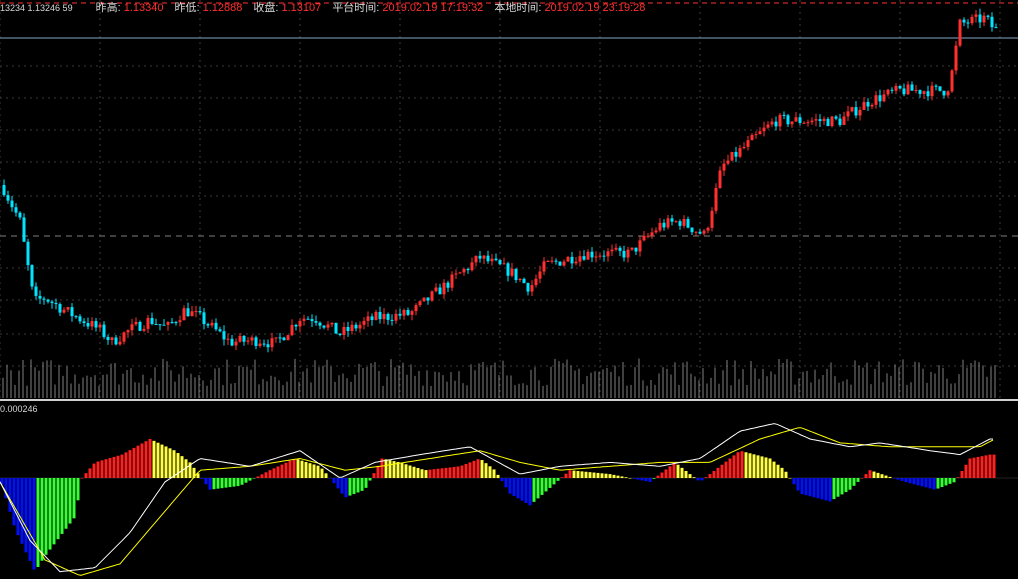 The width and height of the screenshot is (1018, 579). What do you see at coordinates (108, 8) in the screenshot?
I see `prev-high-label: 昨高:` at bounding box center [108, 8].